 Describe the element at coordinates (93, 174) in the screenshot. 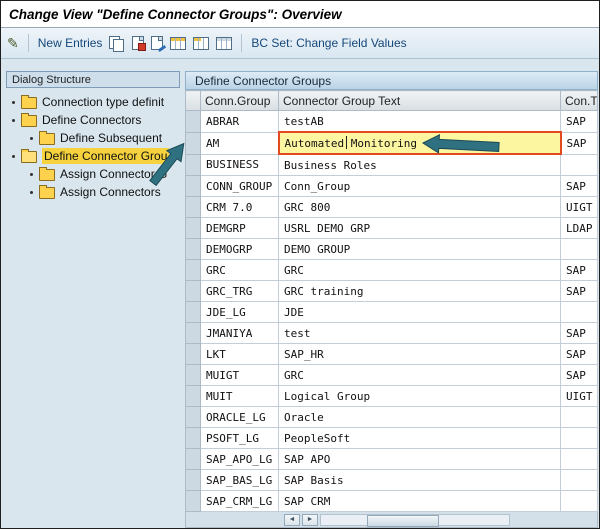

I see `tree-item-assign-connector-g: Assign Connector G` at that location.